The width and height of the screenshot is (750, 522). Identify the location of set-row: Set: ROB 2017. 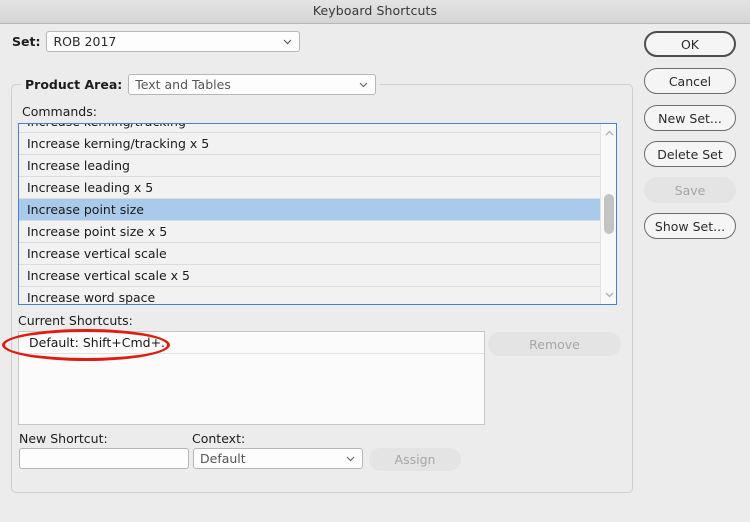
(156, 41).